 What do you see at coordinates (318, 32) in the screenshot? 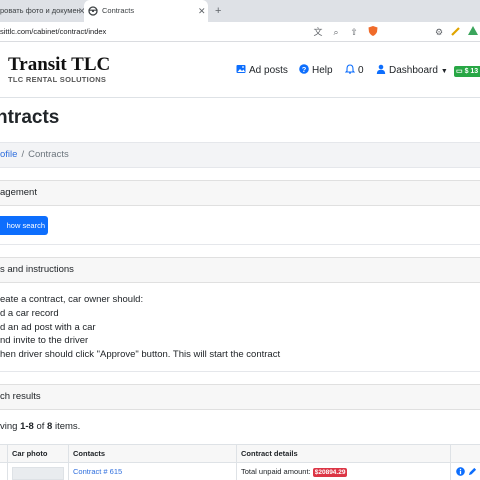
I see `translate-icon: 文` at bounding box center [318, 32].